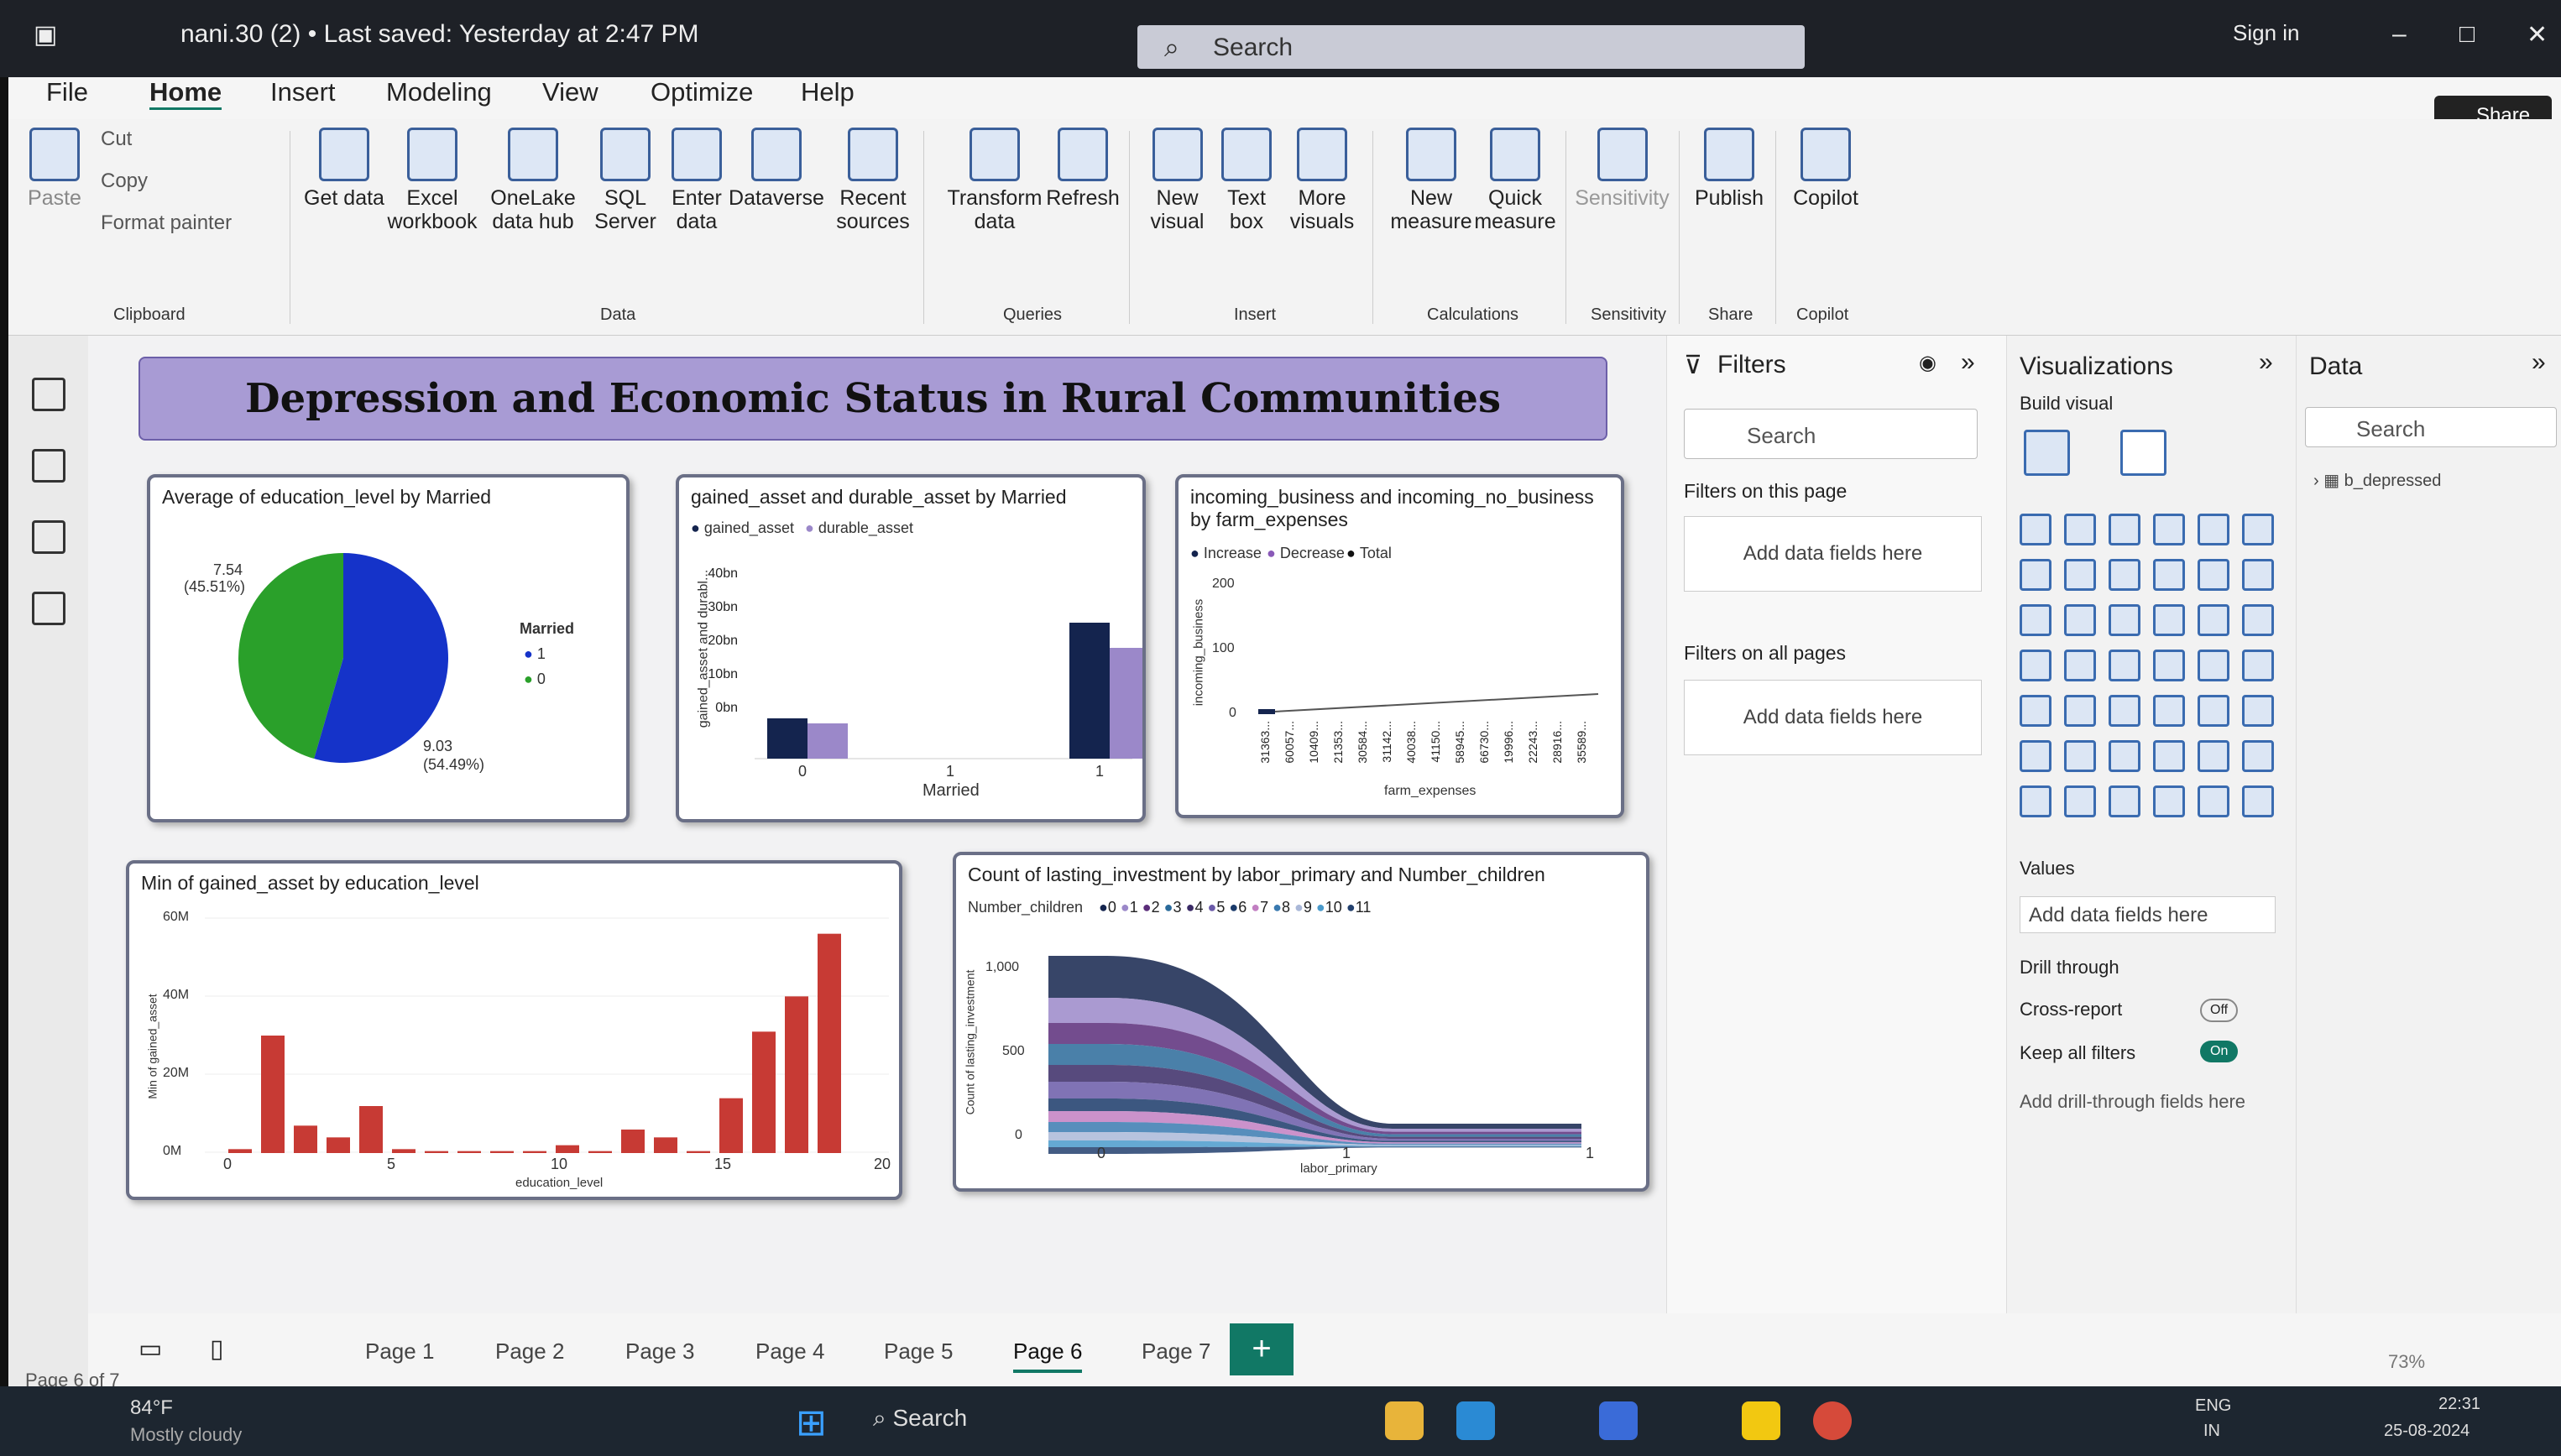 The width and height of the screenshot is (2561, 1456). I want to click on desktop-view-icon: ▭, so click(151, 1349).